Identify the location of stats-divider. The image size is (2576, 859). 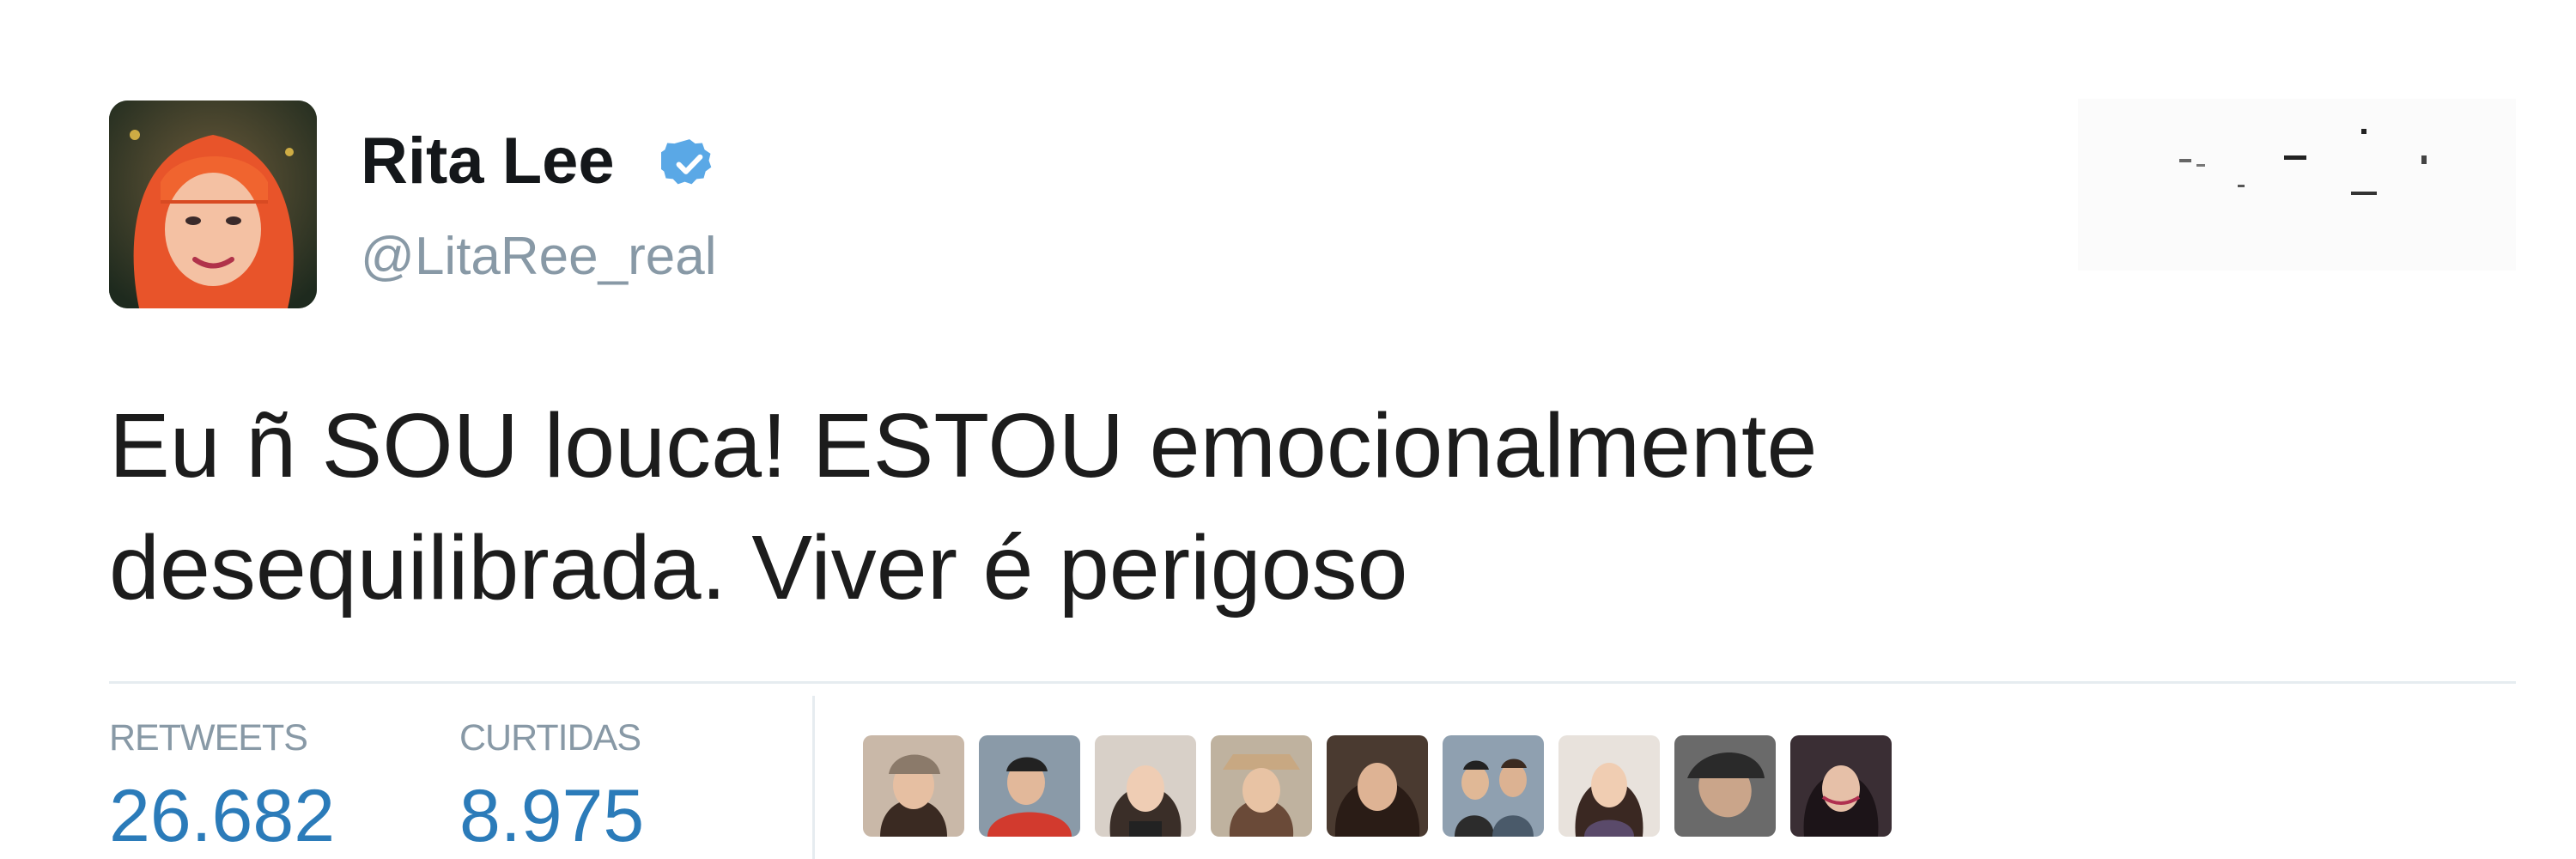
(1312, 682).